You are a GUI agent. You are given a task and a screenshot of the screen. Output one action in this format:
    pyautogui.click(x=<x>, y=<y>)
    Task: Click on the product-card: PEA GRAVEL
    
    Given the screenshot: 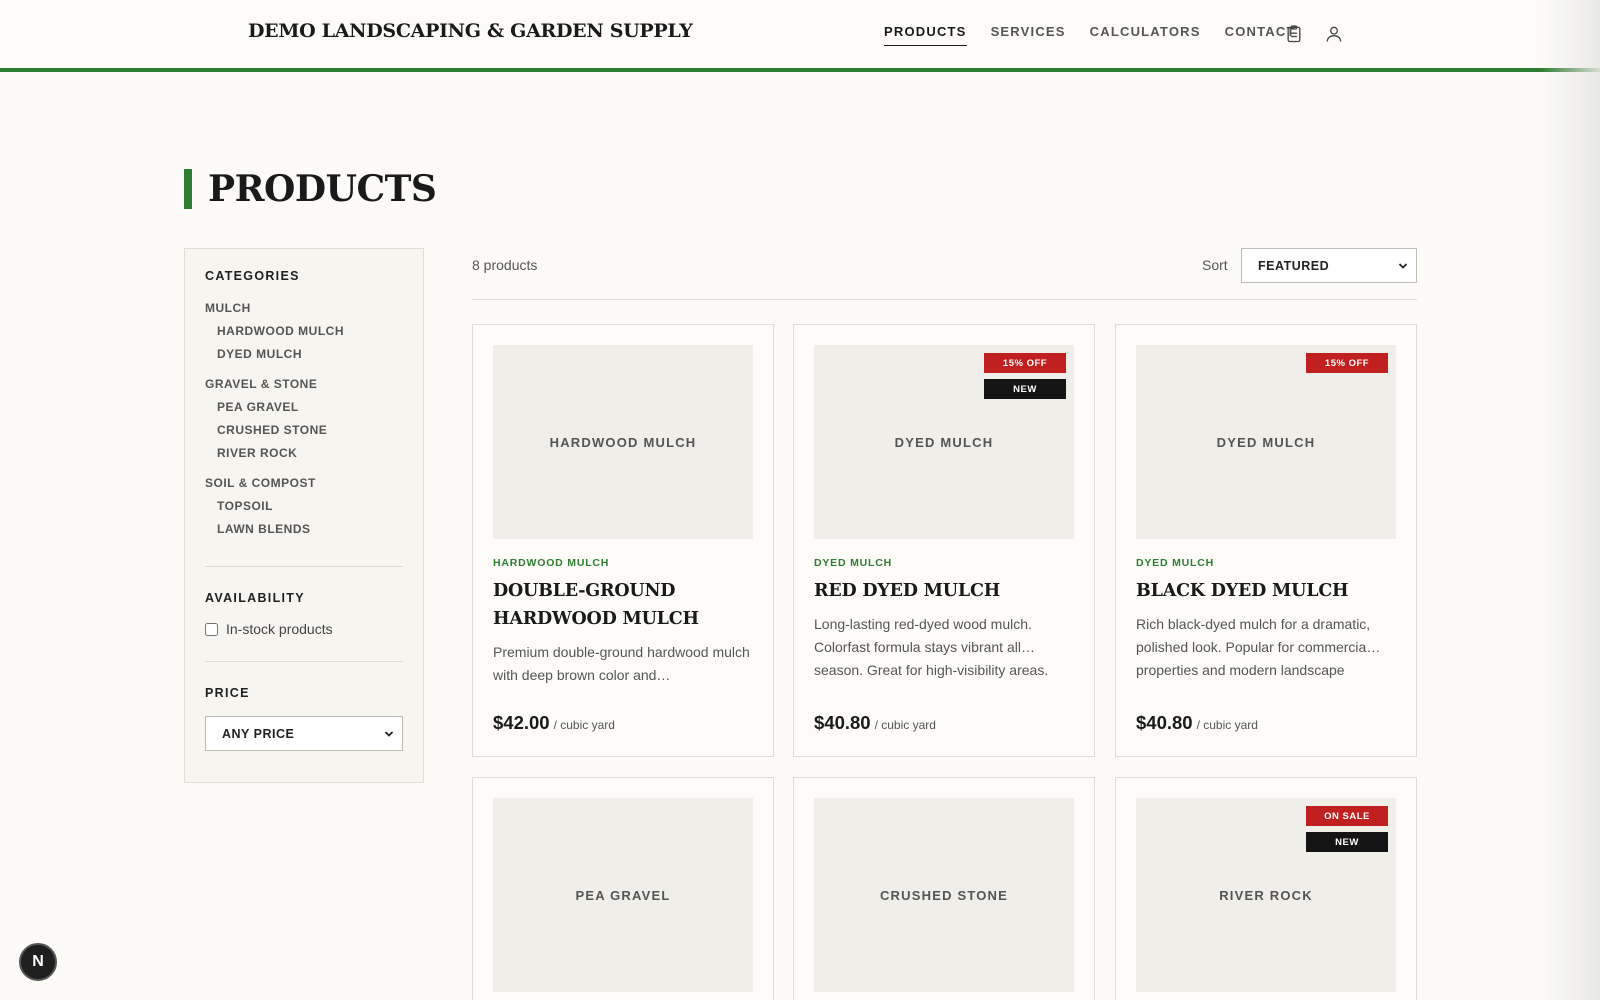 What is the action you would take?
    pyautogui.click(x=623, y=888)
    